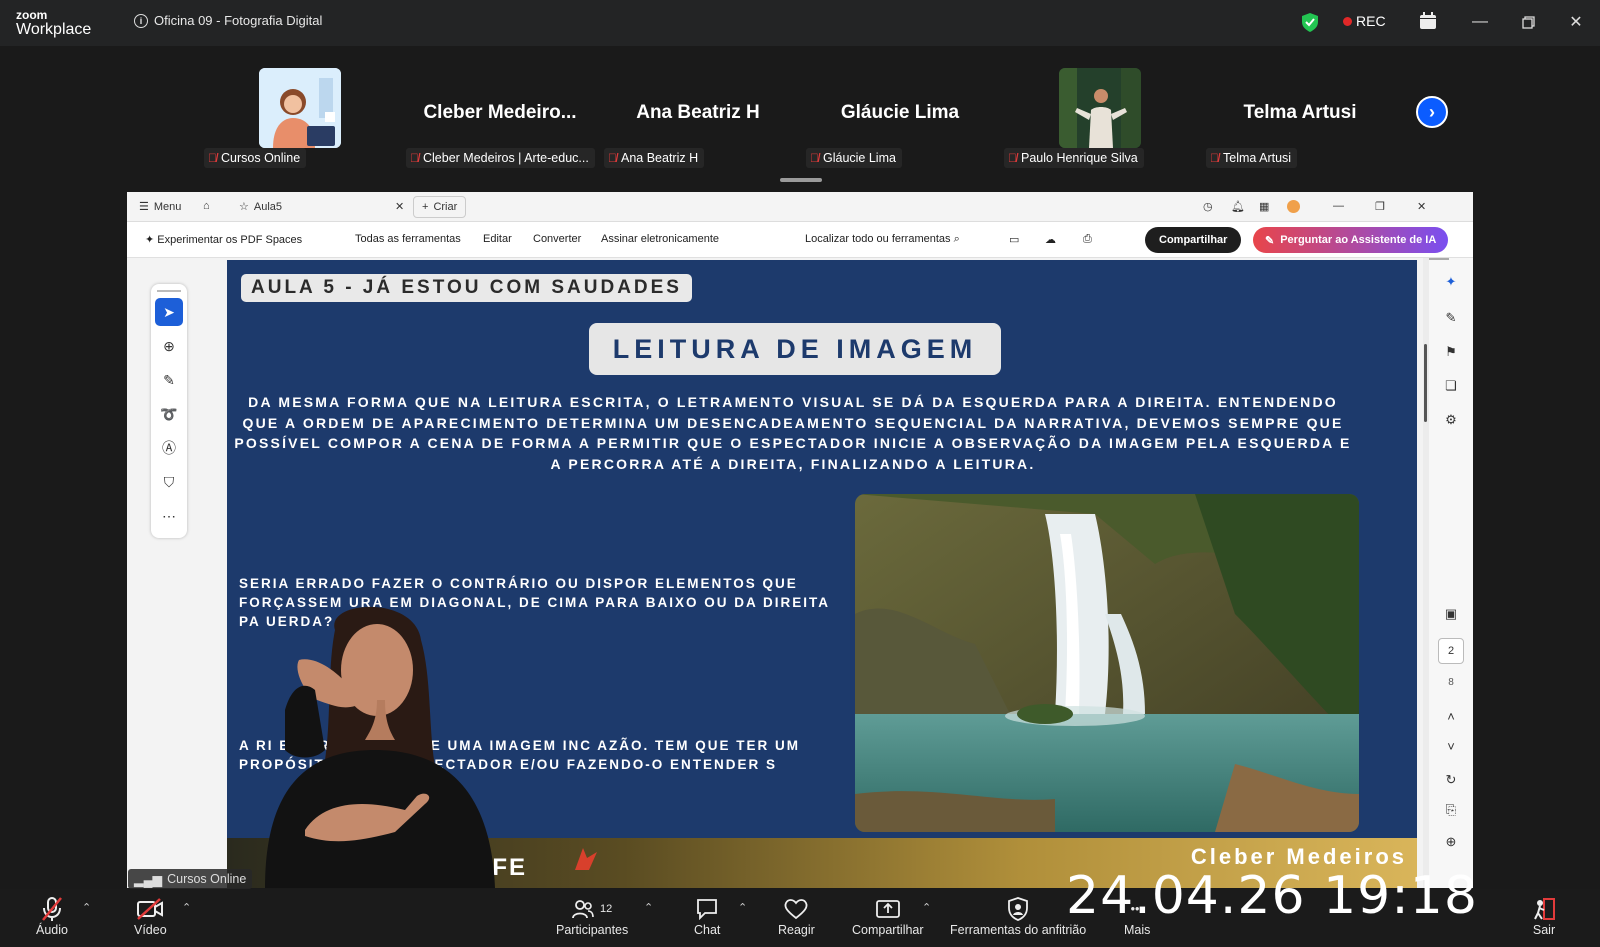 The image size is (1600, 947). Describe the element at coordinates (1480, 22) in the screenshot. I see `minimize-icon: —` at that location.